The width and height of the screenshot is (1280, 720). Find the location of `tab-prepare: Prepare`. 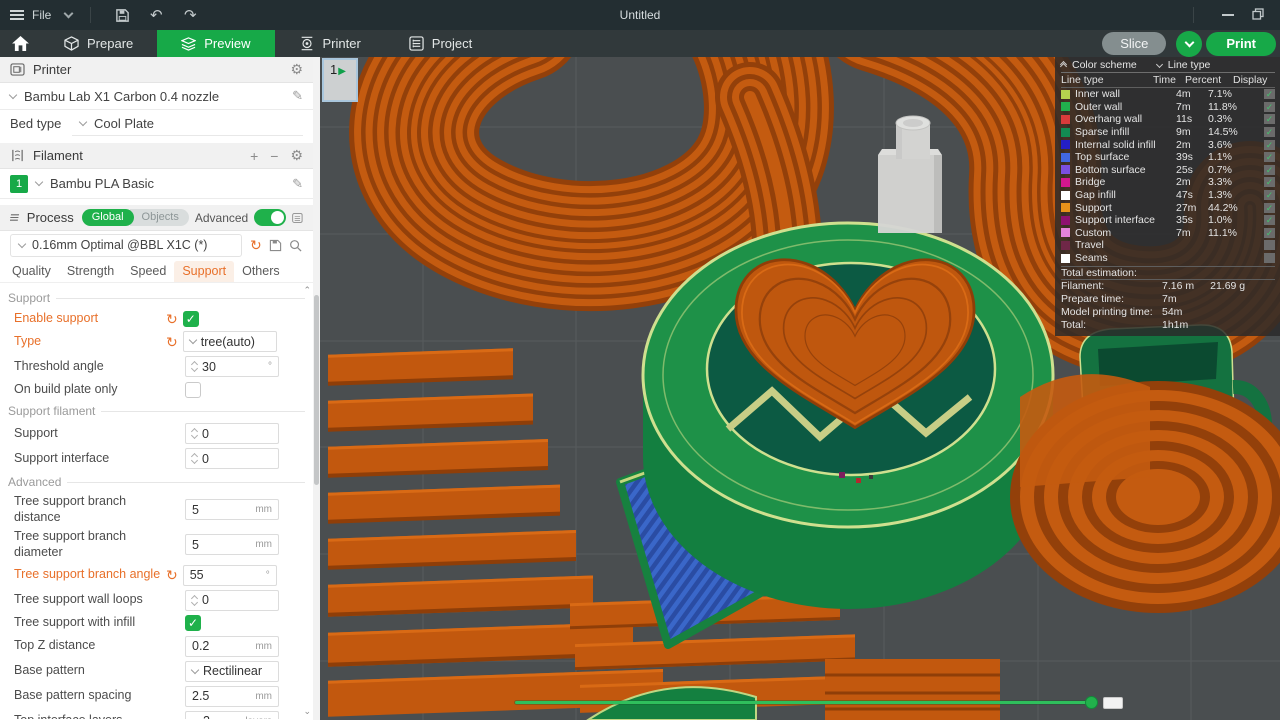

tab-prepare: Prepare is located at coordinates (98, 43).